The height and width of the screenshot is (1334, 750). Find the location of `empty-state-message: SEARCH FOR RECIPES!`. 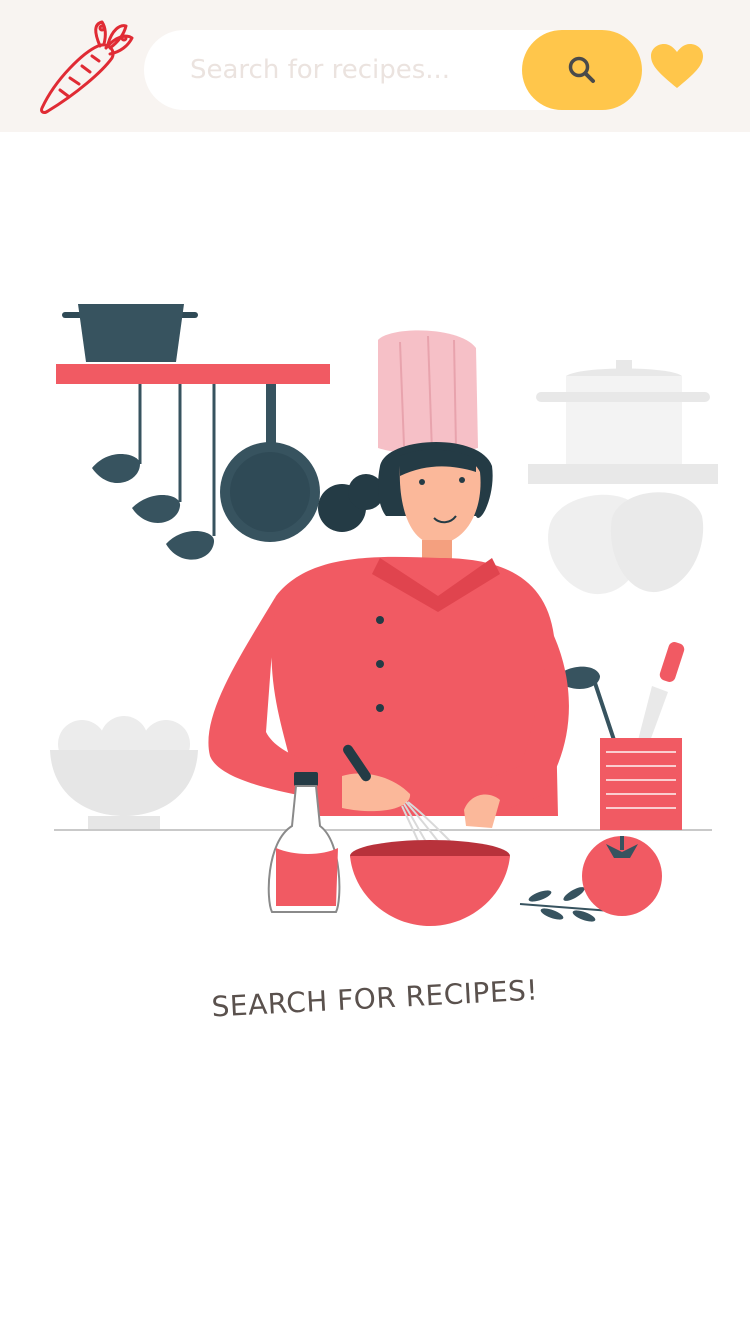

empty-state-message: SEARCH FOR RECIPES! is located at coordinates (374, 998).